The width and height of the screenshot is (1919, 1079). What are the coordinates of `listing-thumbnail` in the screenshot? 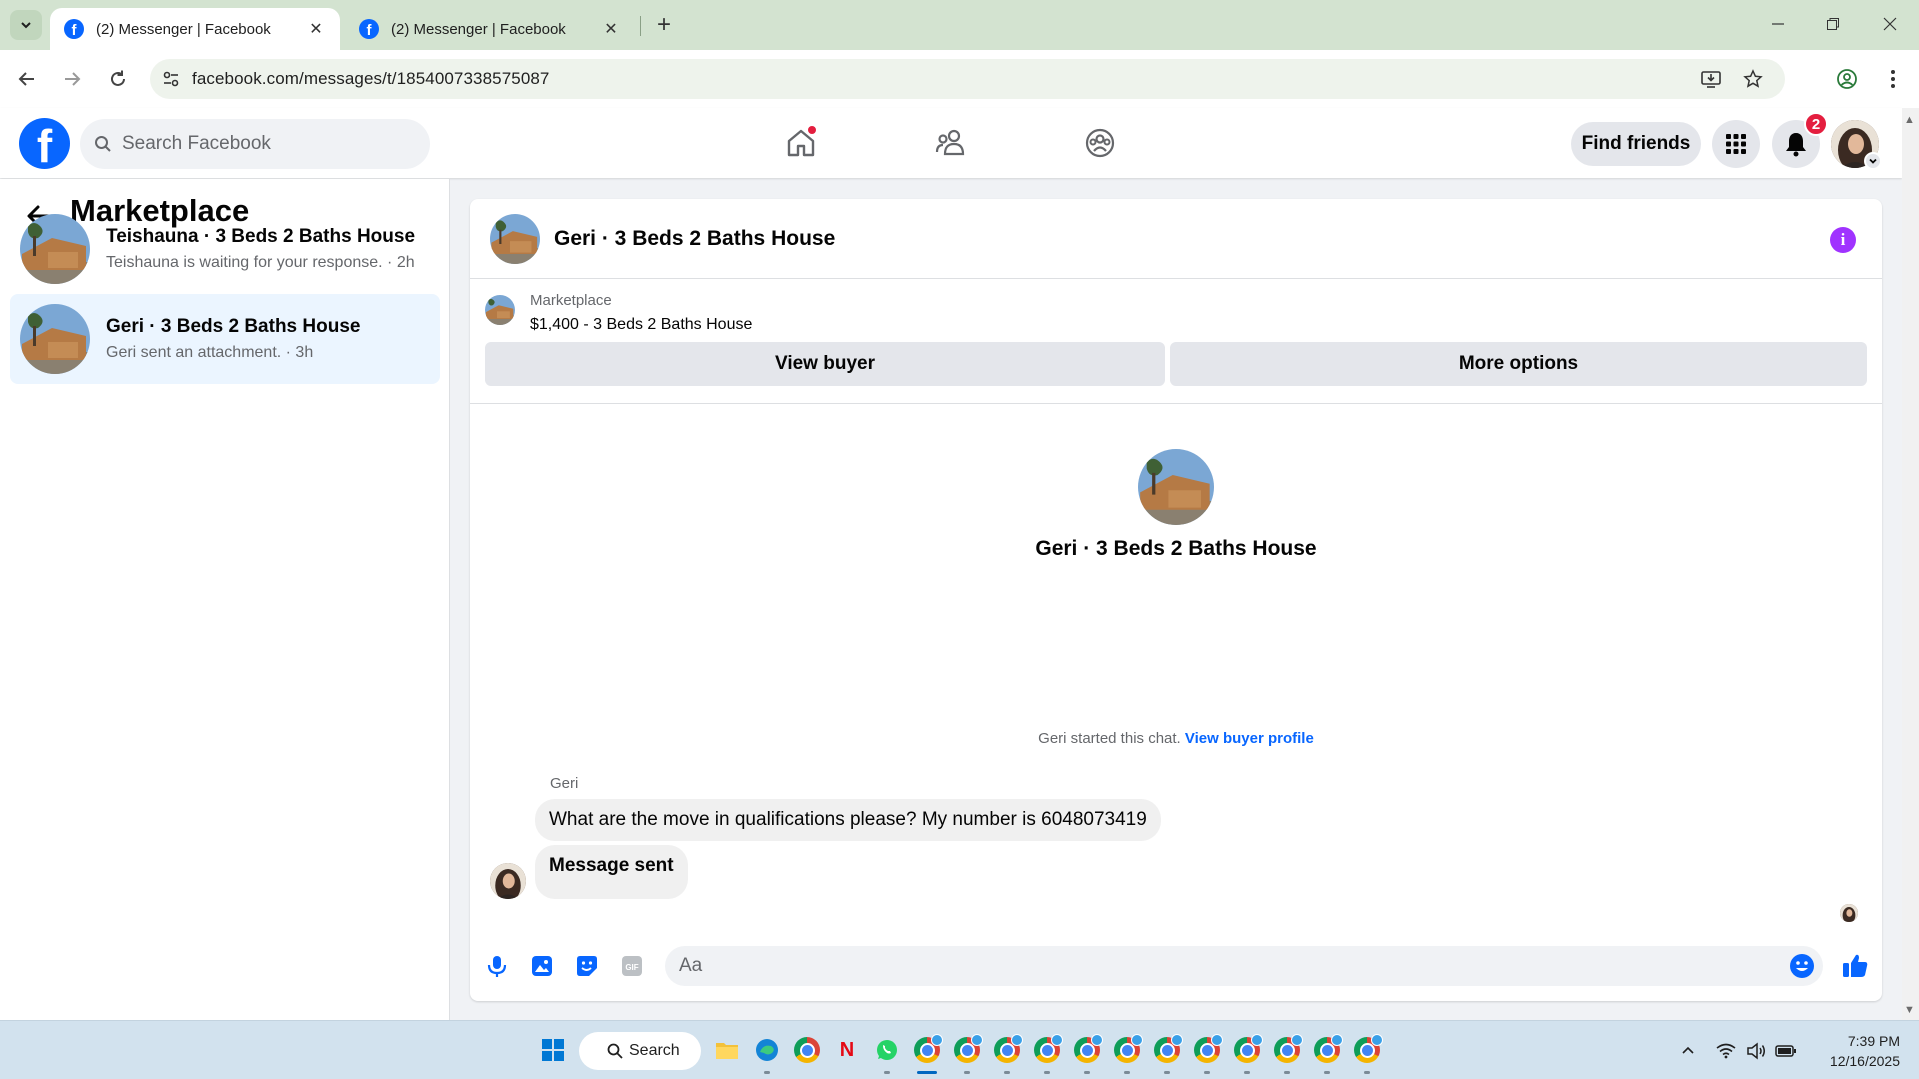 It's located at (500, 310).